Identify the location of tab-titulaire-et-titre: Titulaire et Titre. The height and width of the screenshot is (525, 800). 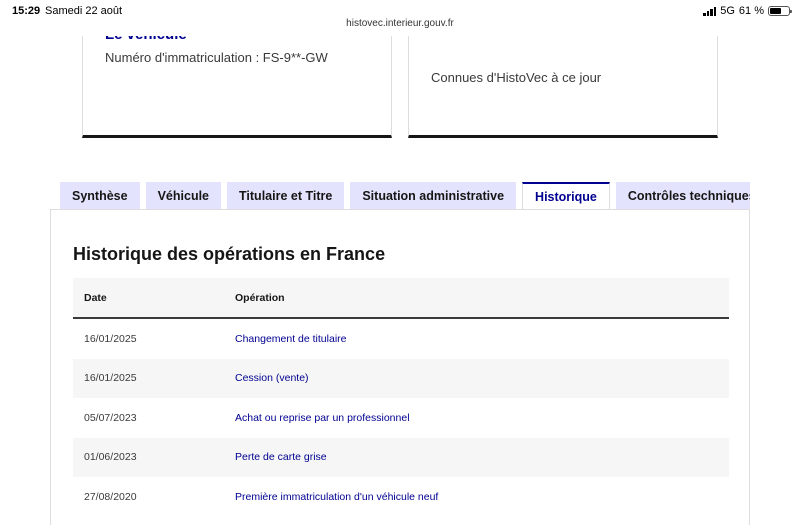
(286, 196).